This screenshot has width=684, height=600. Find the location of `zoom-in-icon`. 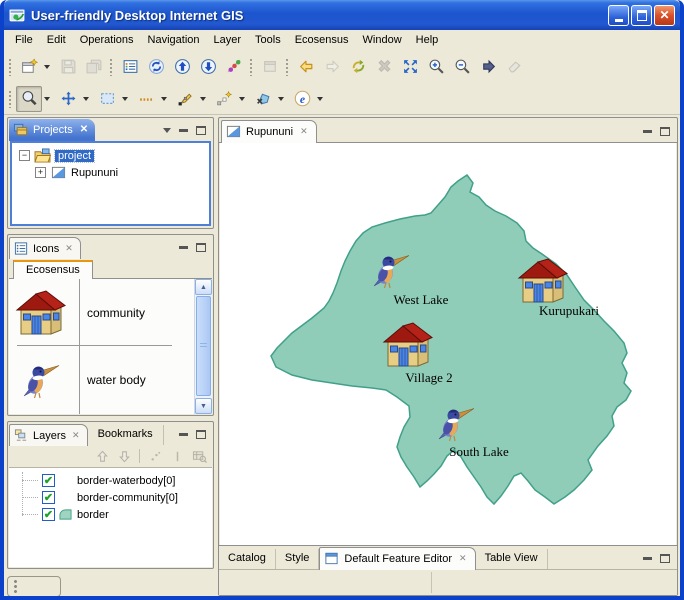

zoom-in-icon is located at coordinates (436, 66).